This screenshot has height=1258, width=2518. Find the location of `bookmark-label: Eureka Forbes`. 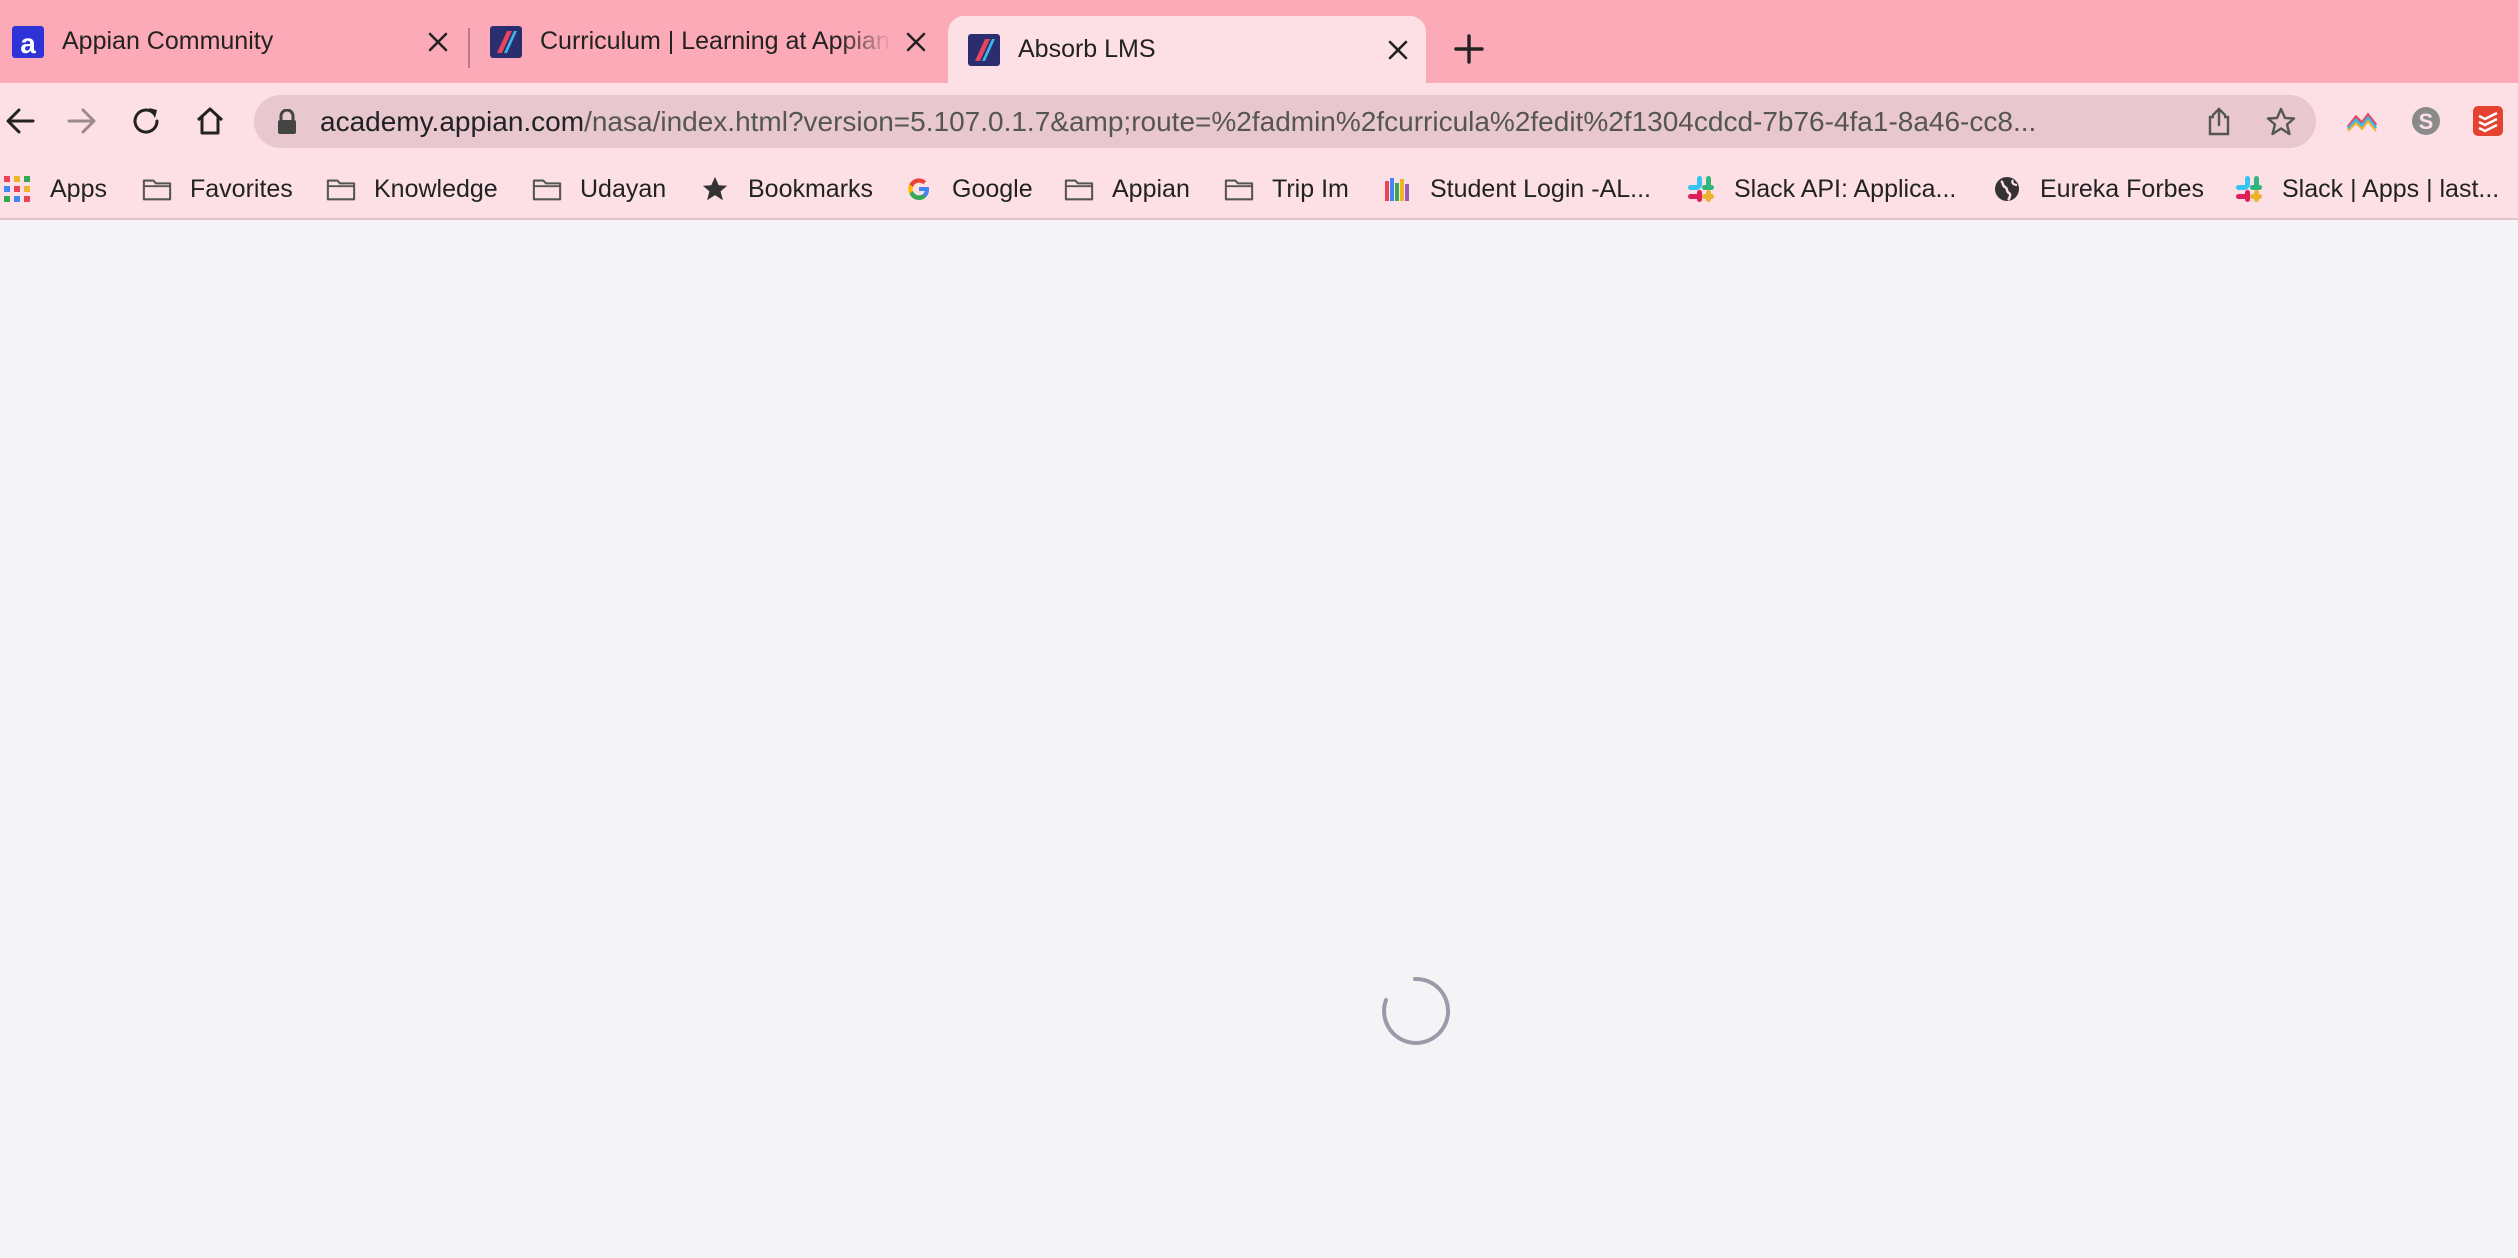

bookmark-label: Eureka Forbes is located at coordinates (2122, 188).